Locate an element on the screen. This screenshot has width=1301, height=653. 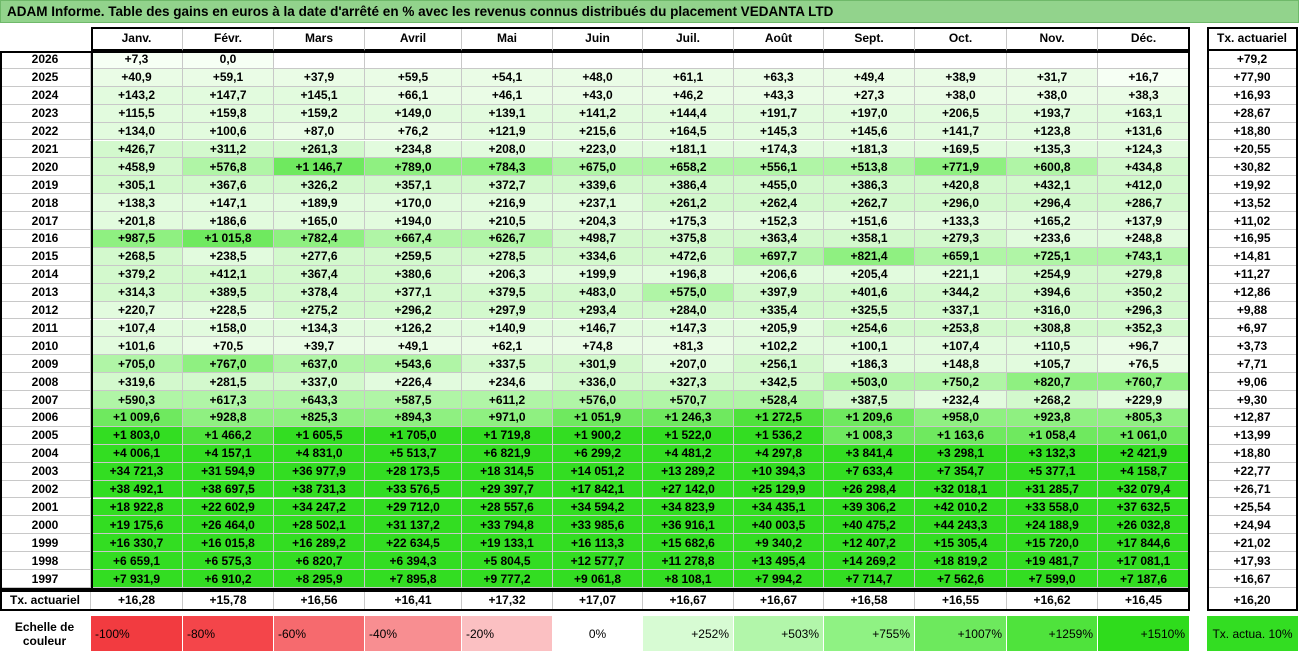
table-cell: +389,5 is located at coordinates (228, 292).